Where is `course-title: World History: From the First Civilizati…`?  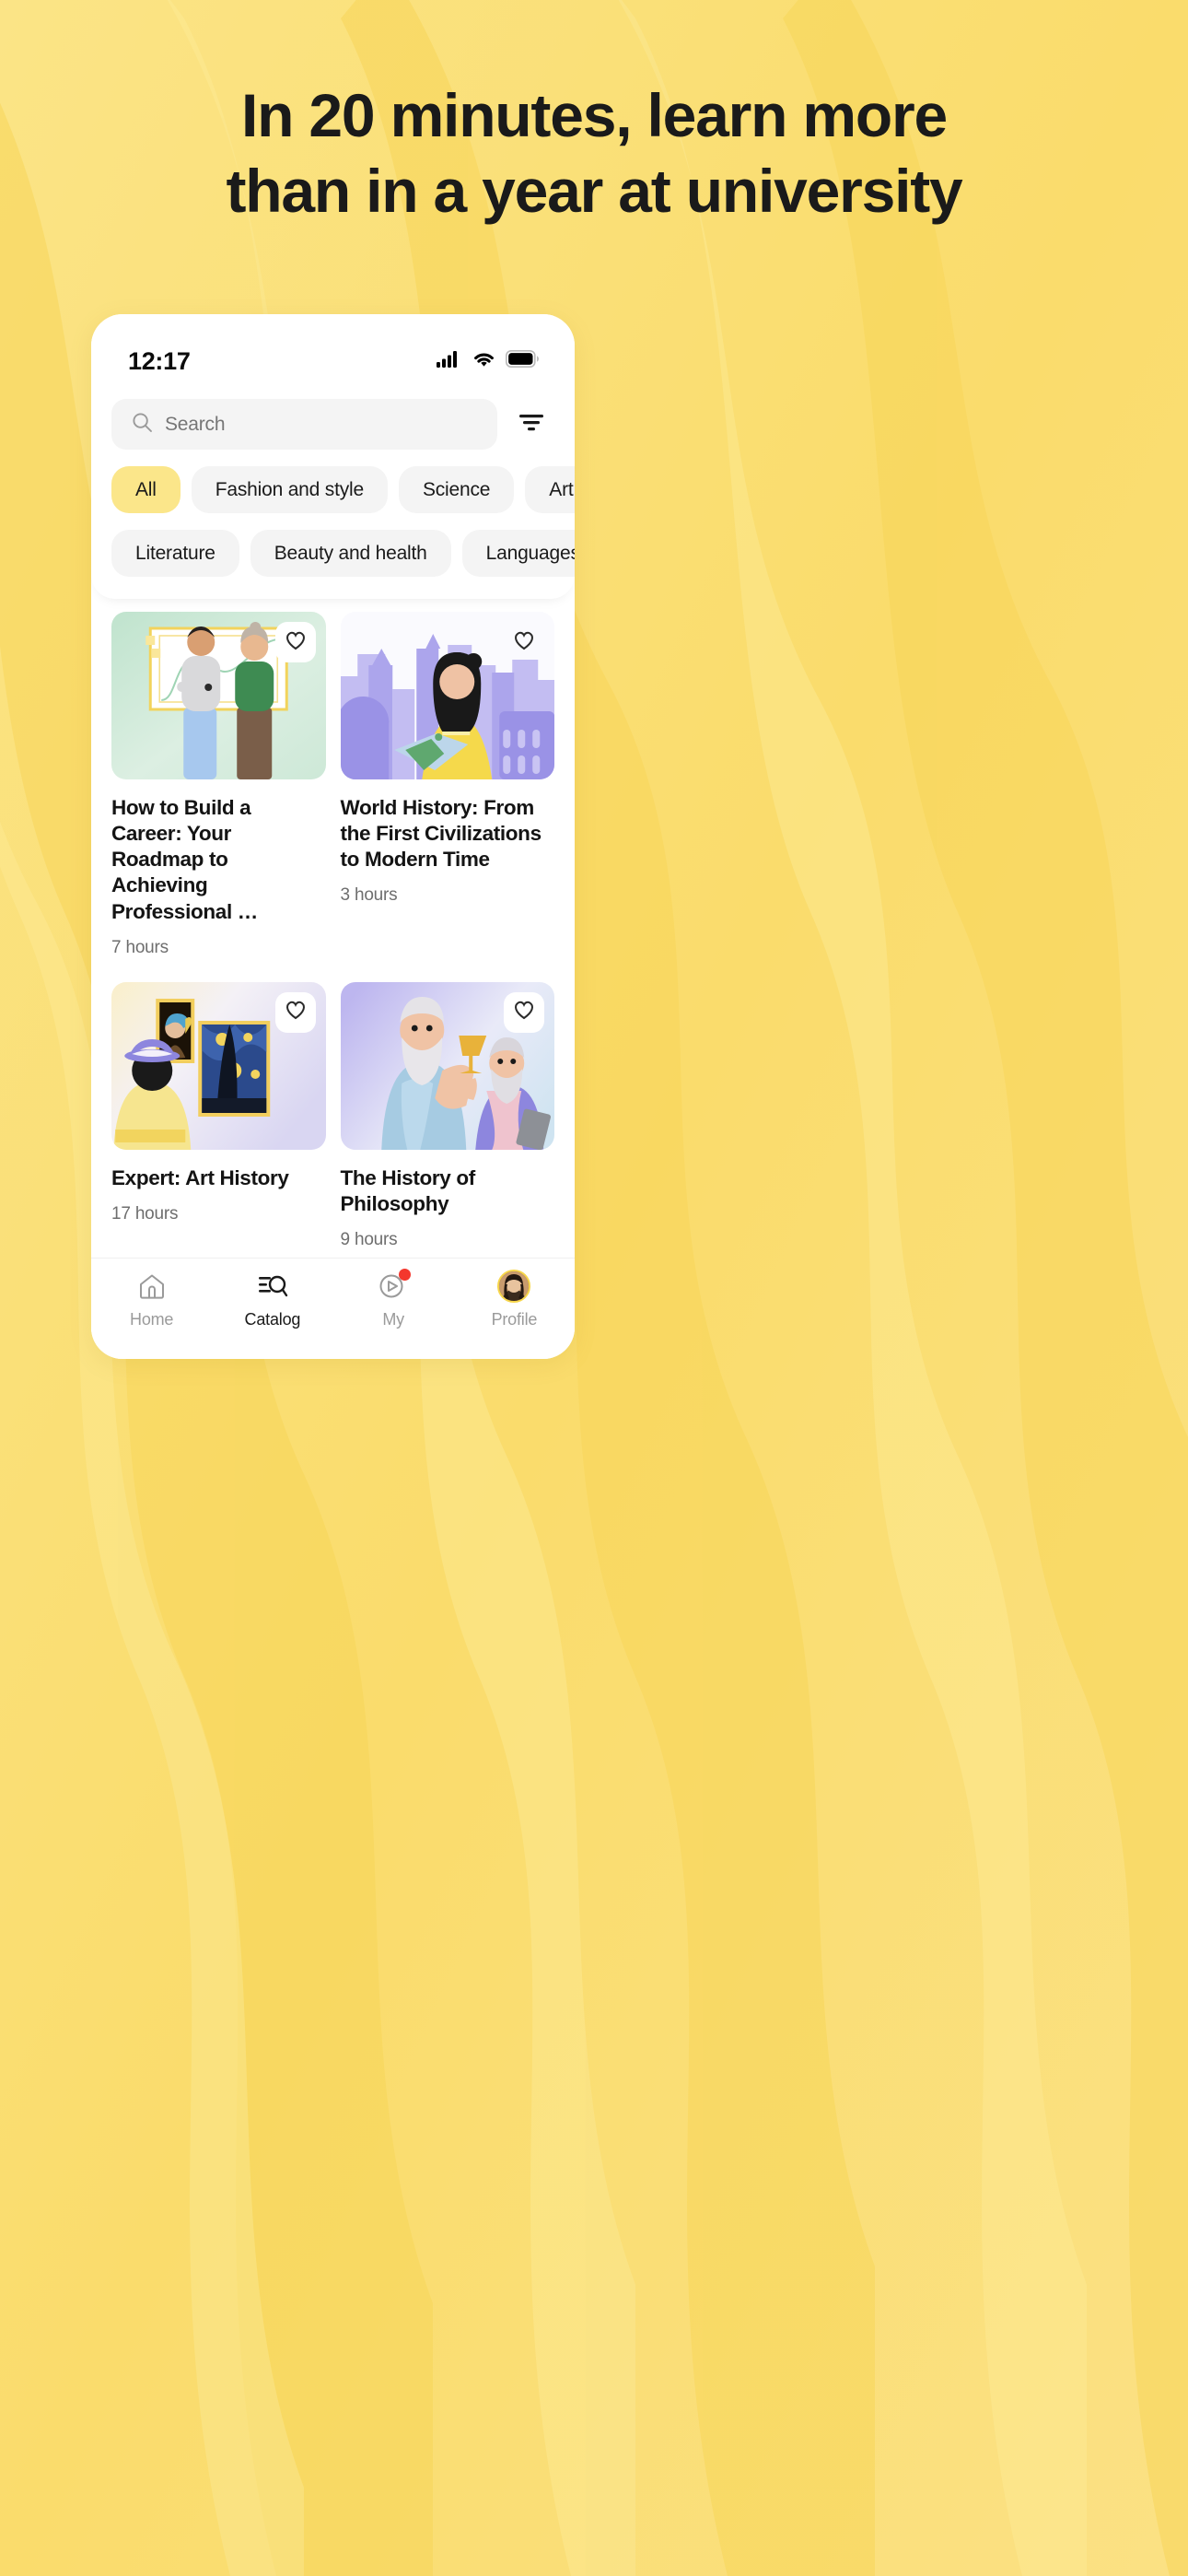
course-title: World History: From the First Civilizati… is located at coordinates (441, 834).